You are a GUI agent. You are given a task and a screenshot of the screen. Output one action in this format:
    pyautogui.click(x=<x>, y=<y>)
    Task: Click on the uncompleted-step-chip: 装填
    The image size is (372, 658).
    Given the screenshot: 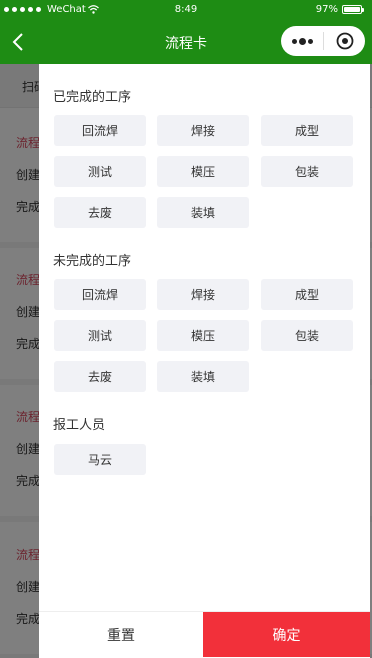 What is the action you would take?
    pyautogui.click(x=203, y=376)
    